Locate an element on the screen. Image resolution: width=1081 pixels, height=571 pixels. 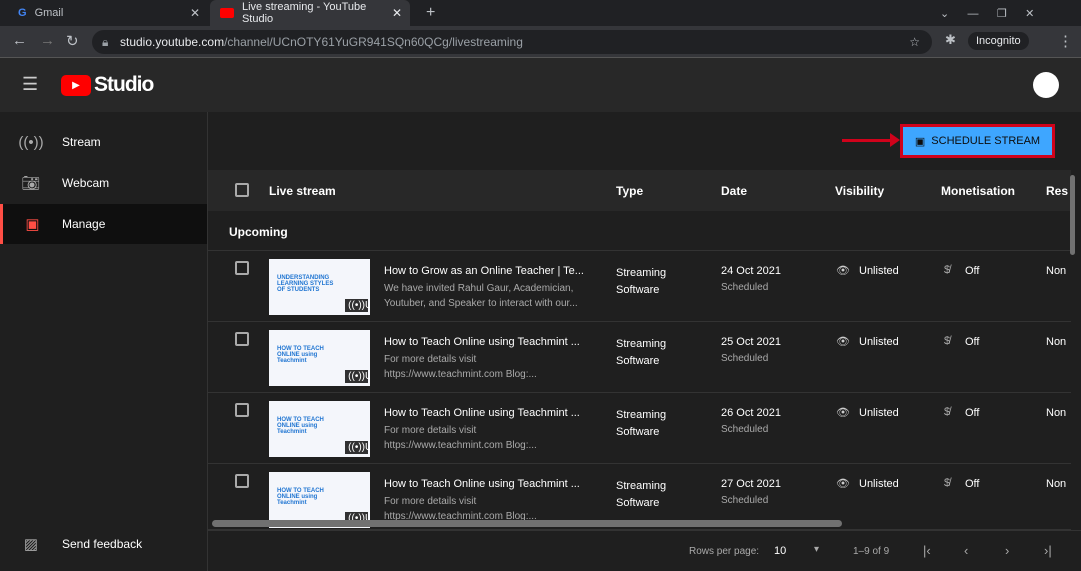
google-icon: G is located at coordinates (22, 13).